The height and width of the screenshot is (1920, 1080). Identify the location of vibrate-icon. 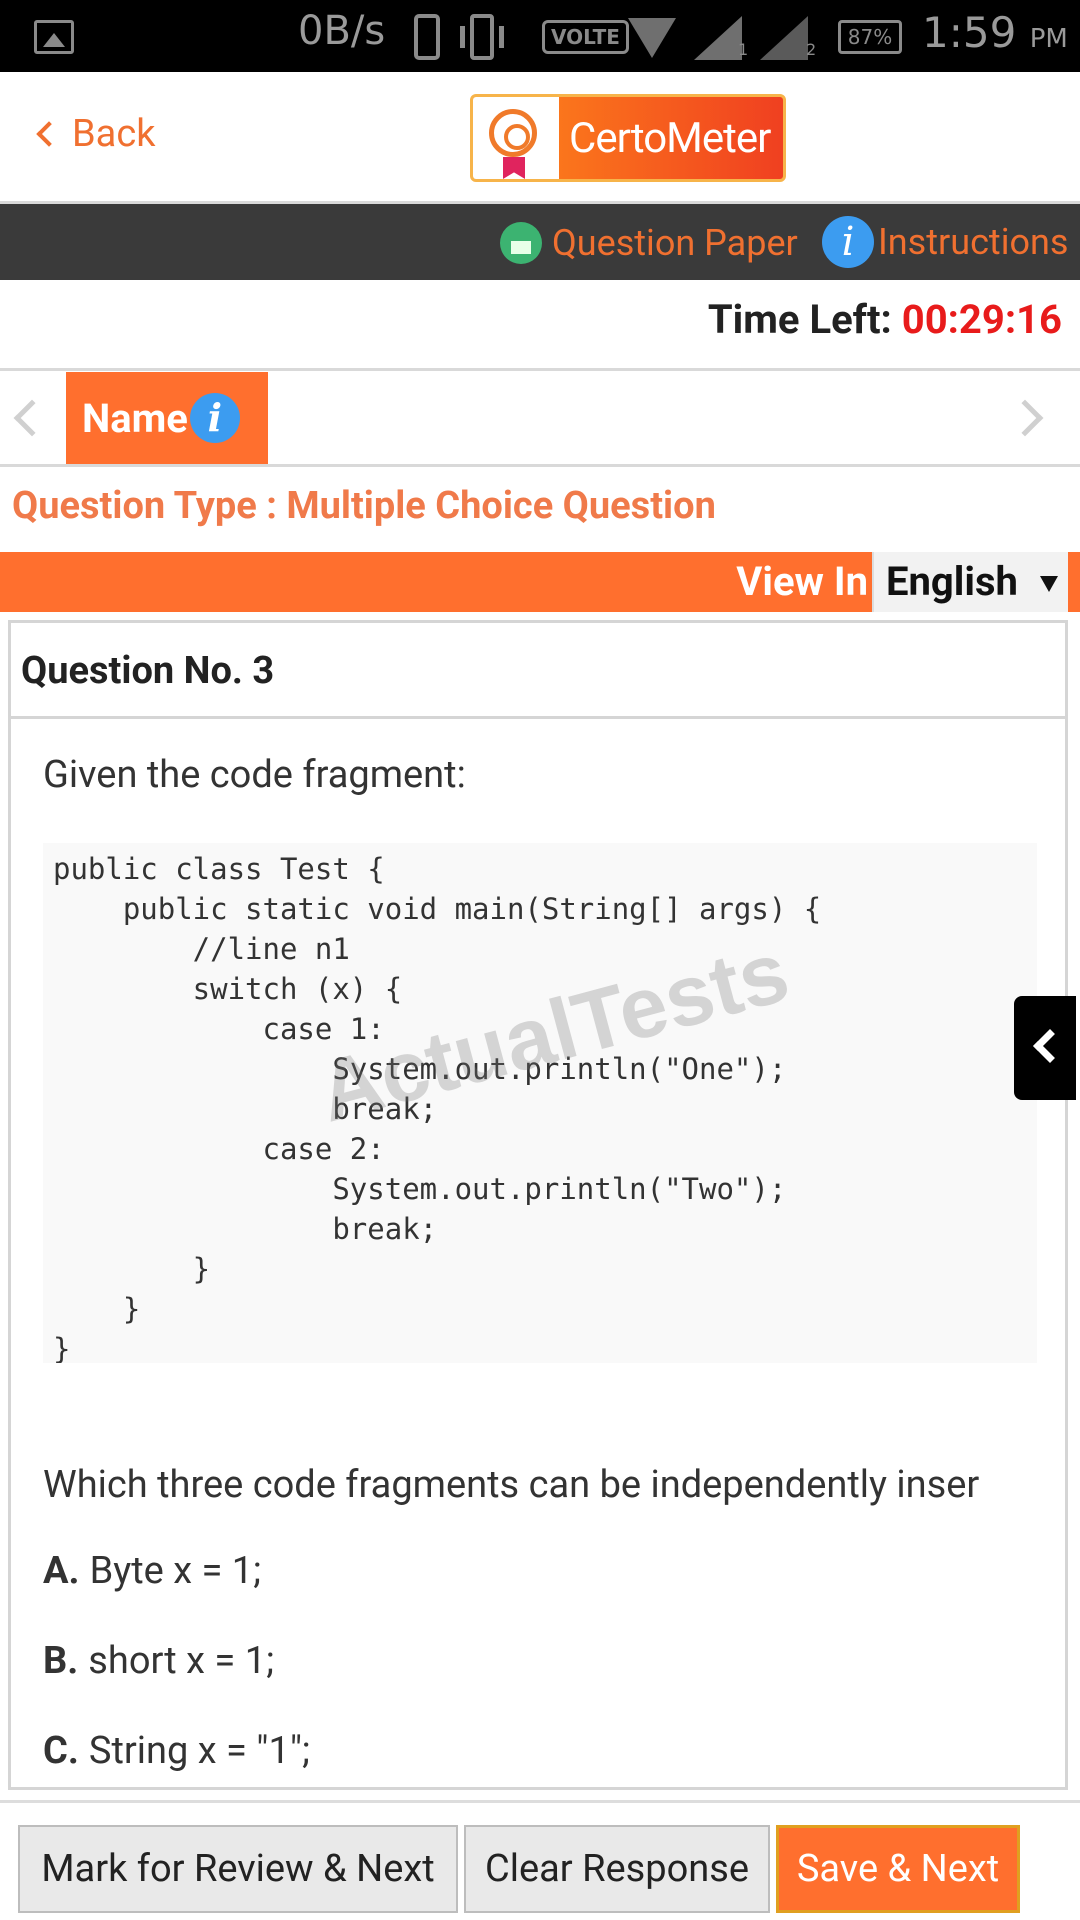
(482, 37).